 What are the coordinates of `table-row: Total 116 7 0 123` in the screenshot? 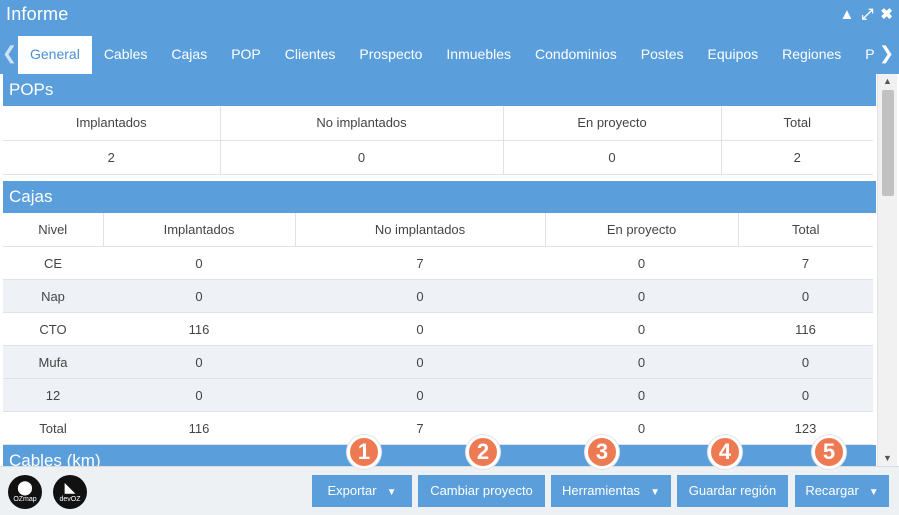 It's located at (438, 428).